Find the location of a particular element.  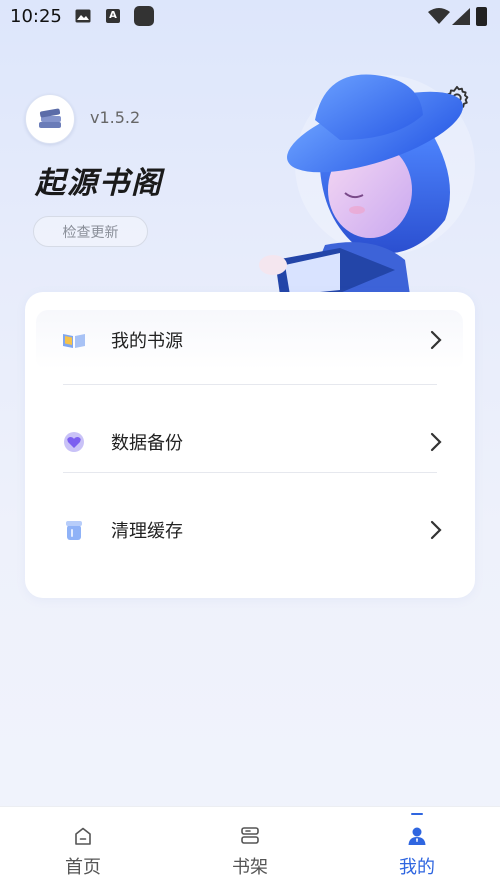

battery-icon is located at coordinates (481, 16).